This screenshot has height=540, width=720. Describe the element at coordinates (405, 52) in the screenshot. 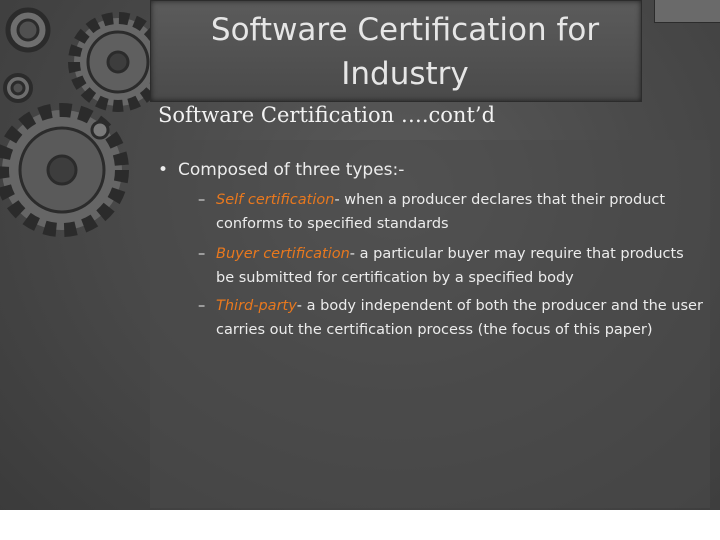

I see `slide-title: Software Certification for Industry` at that location.